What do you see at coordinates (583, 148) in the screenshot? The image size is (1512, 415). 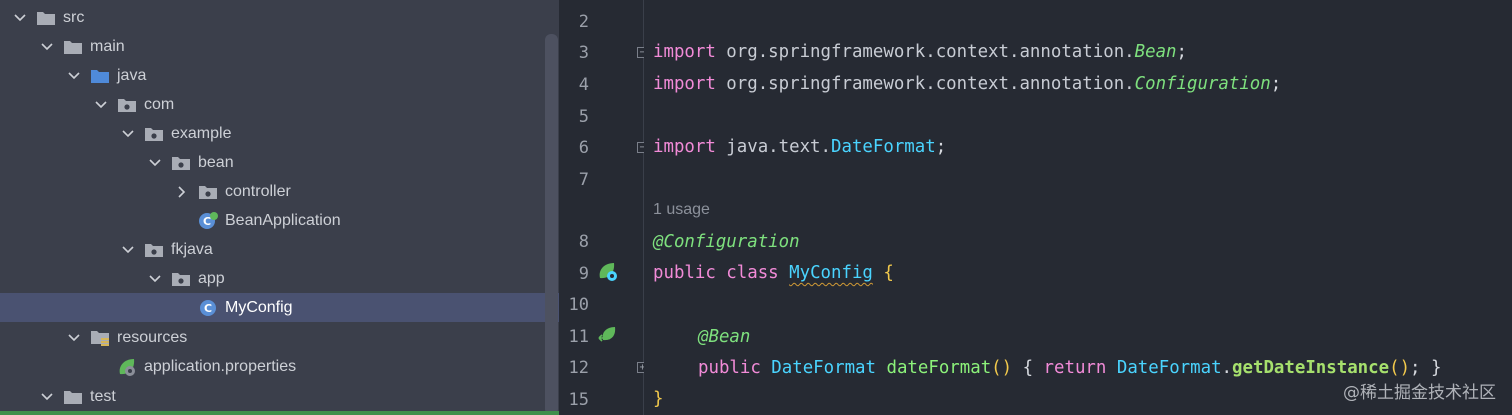 I see `line-number: 6` at bounding box center [583, 148].